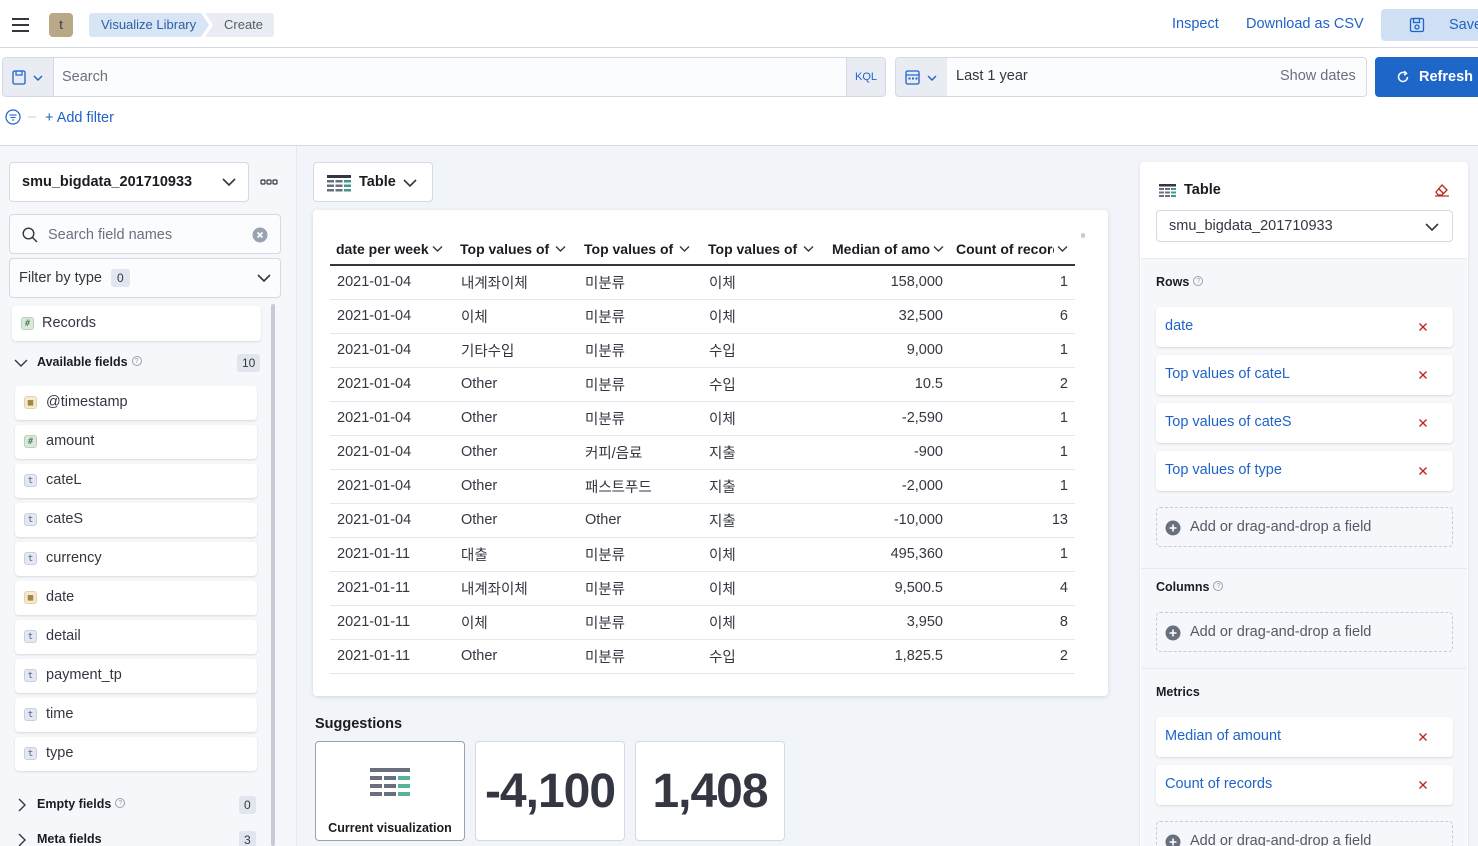 The width and height of the screenshot is (1478, 846). Describe the element at coordinates (888, 384) in the screenshot. I see `table-cell: 10.5` at that location.